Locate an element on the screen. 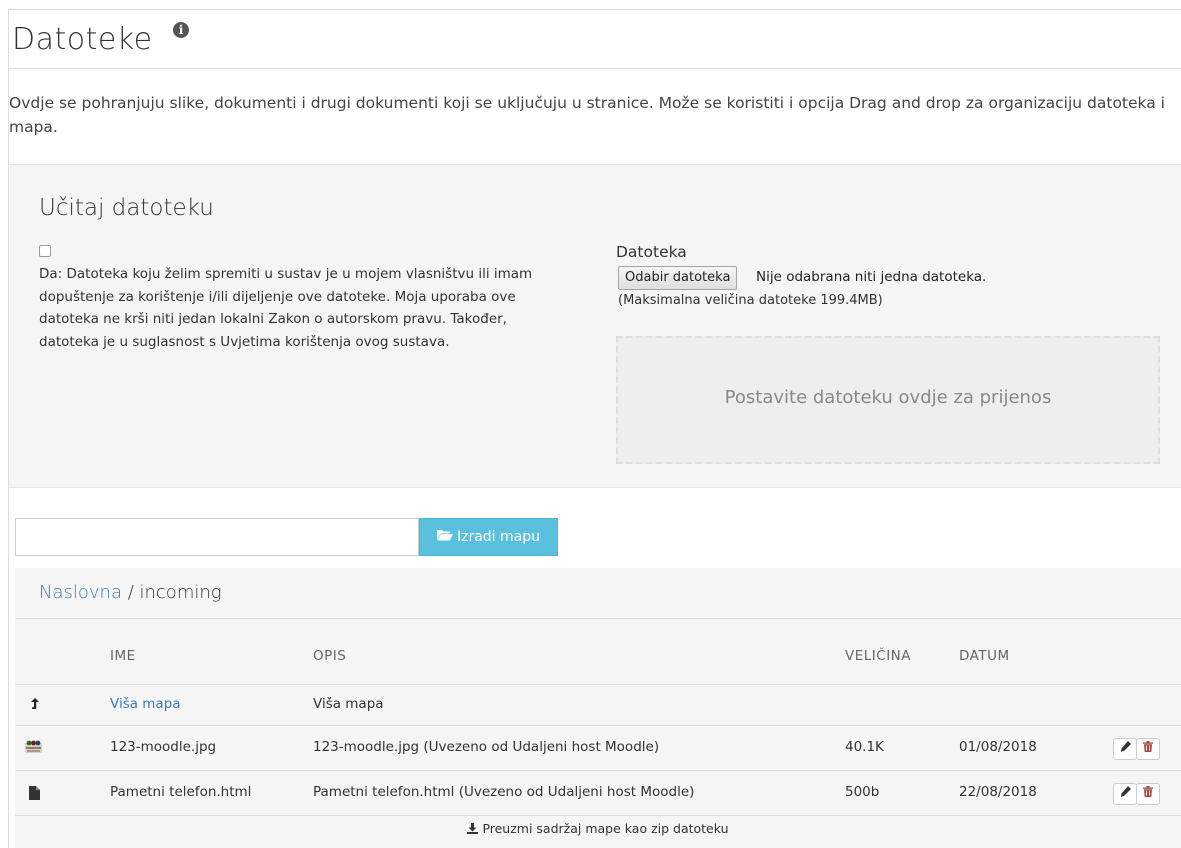 This screenshot has width=1181, height=848. download-zip-link: Preuzmi sadržaj mape kao zip datoteku is located at coordinates (598, 828).